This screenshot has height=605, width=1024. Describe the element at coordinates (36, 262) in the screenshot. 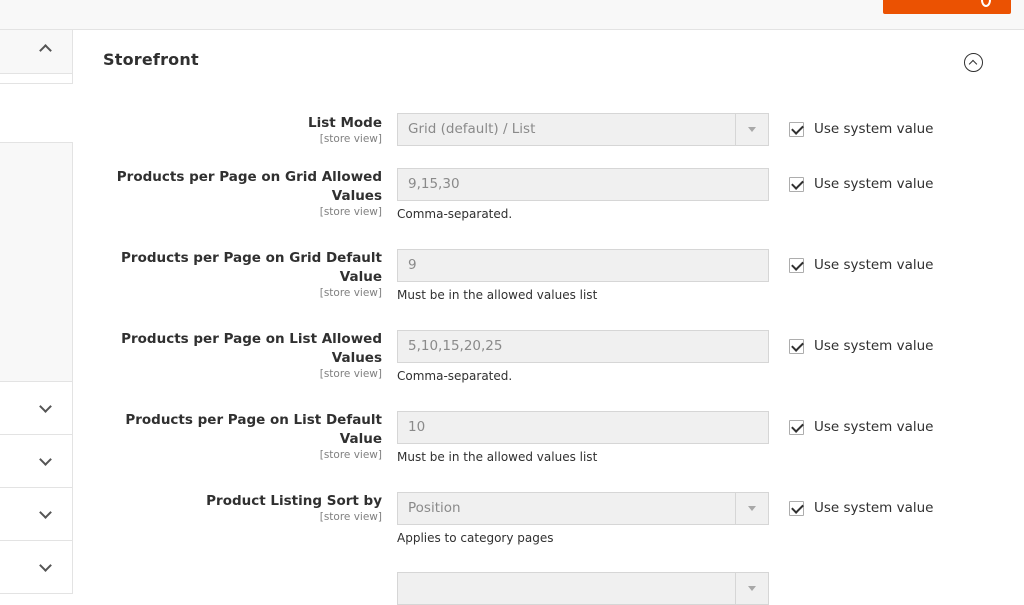

I see `sidebar-item-active` at that location.